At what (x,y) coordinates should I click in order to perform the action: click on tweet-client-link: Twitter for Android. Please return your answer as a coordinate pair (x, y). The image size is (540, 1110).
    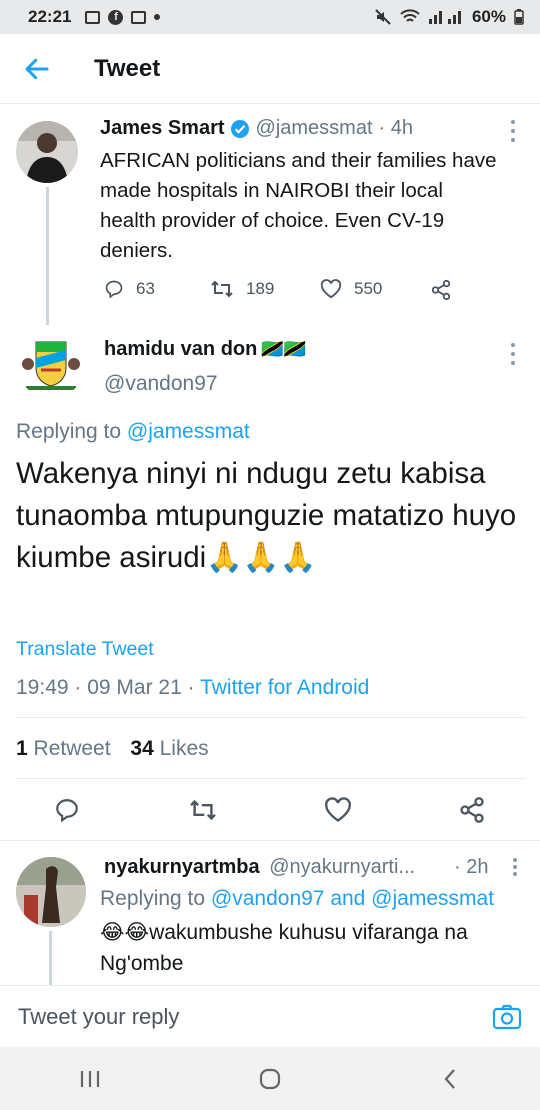
    Looking at the image, I should click on (284, 687).